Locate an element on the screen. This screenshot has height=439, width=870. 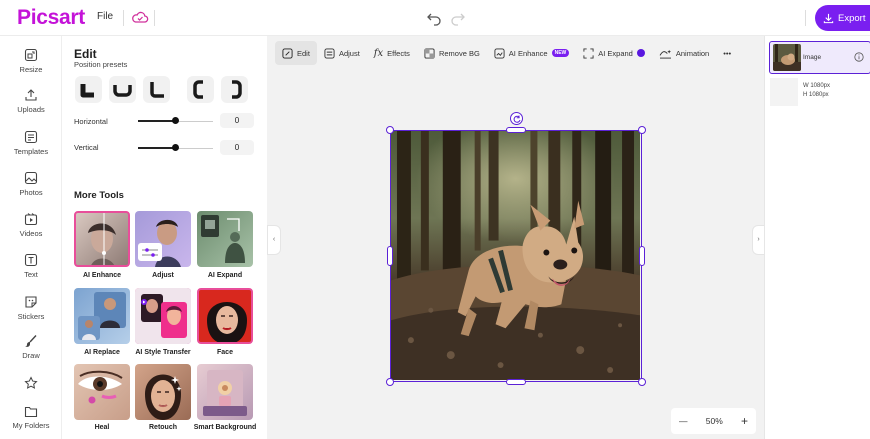
videos-icon is located at coordinates (31, 219).